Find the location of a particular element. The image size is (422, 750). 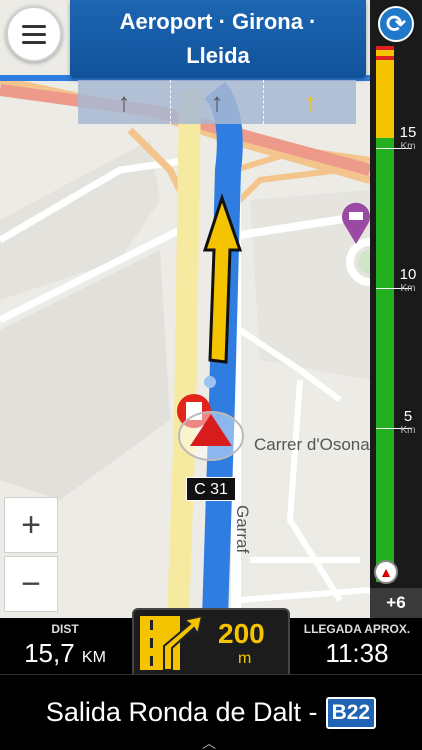

refresh-route-icon: ⟳ is located at coordinates (396, 24).